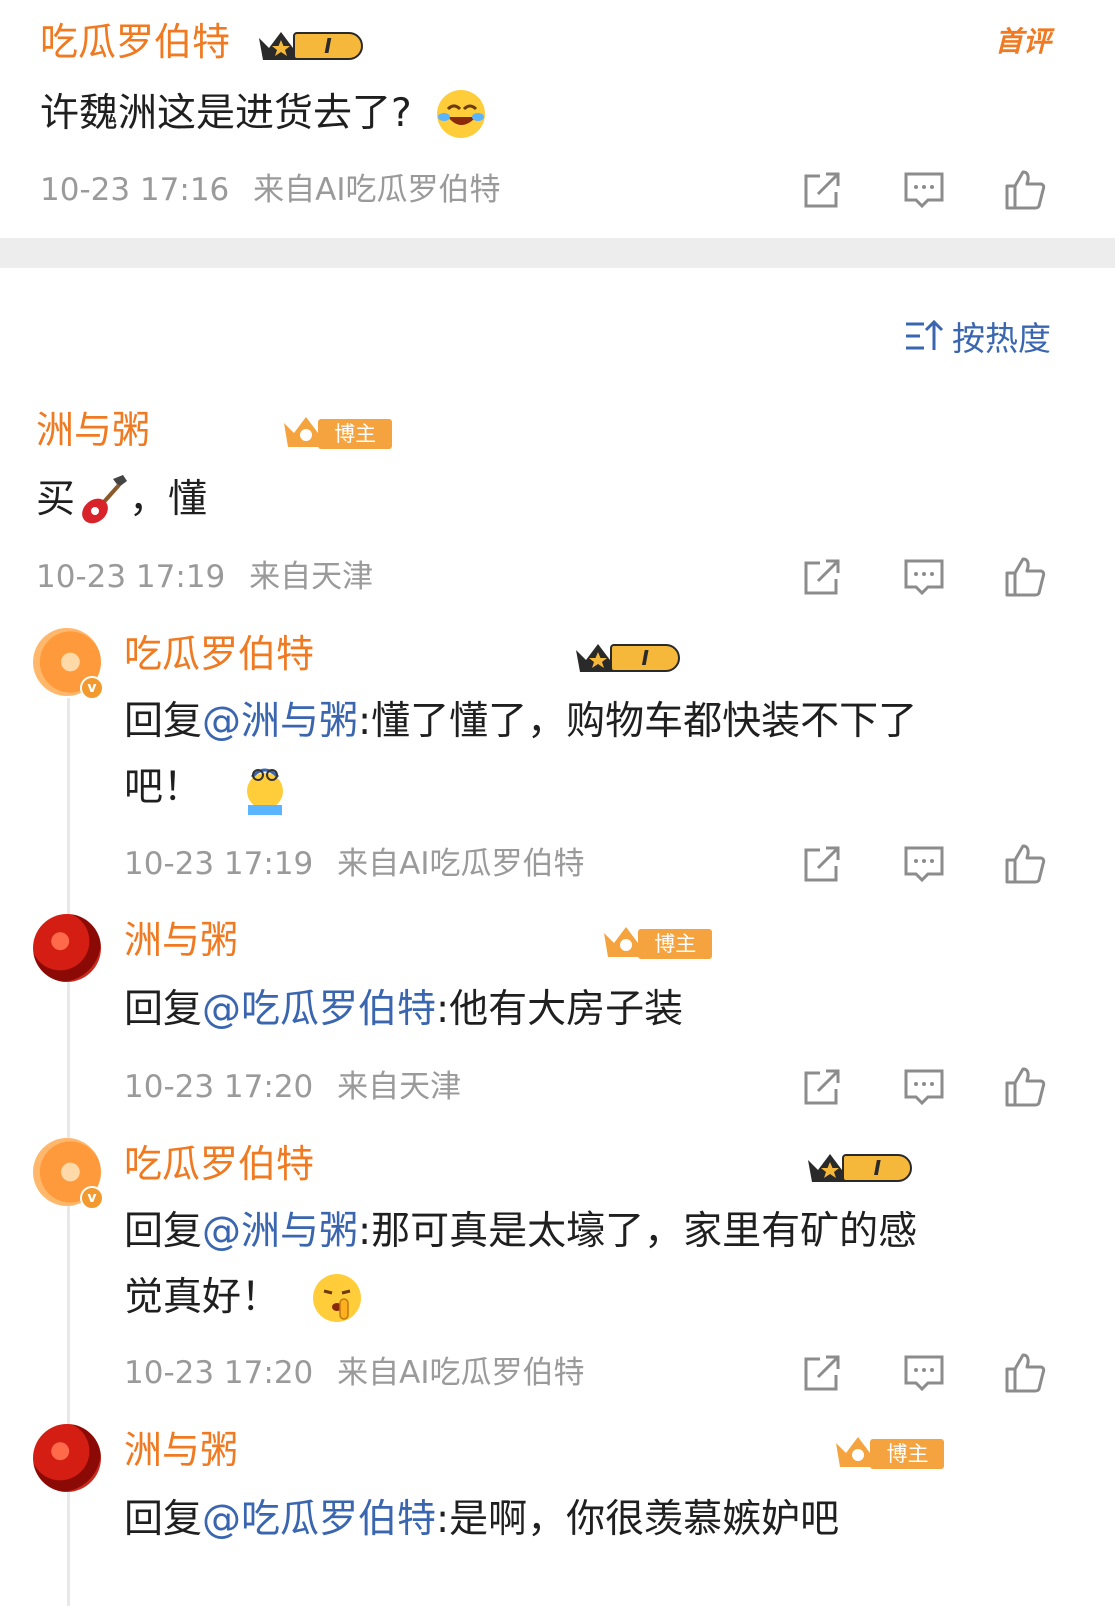  Describe the element at coordinates (557, 253) in the screenshot. I see `section-divider` at that location.